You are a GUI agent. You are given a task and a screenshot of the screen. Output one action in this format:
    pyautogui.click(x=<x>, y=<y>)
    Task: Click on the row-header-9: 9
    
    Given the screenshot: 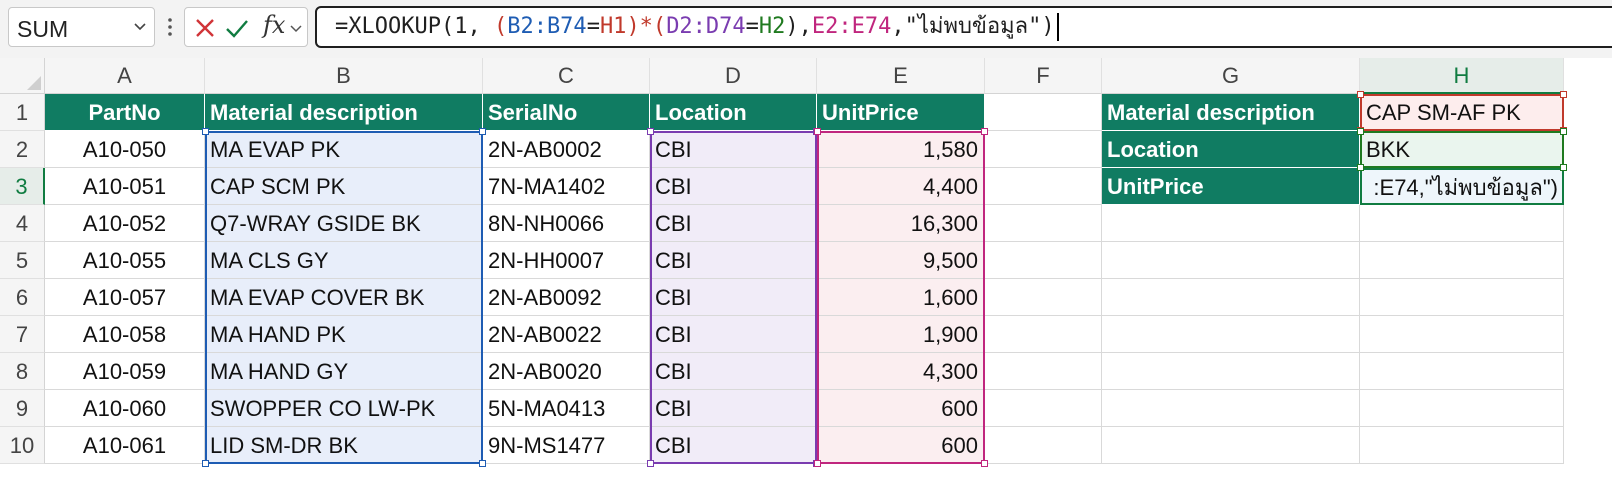 What is the action you would take?
    pyautogui.click(x=22, y=408)
    